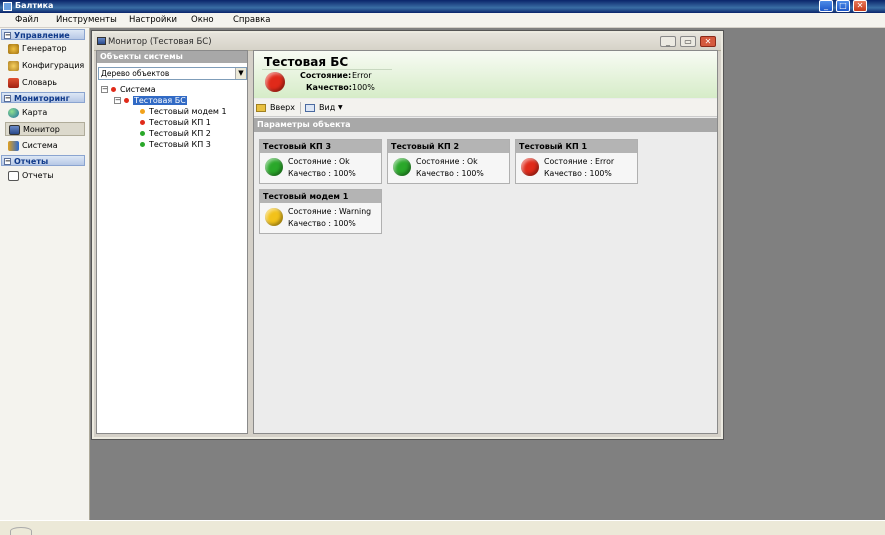 Image resolution: width=885 pixels, height=535 pixels. I want to click on tree-node-kp-3: Тестовый КП 3, so click(175, 145).